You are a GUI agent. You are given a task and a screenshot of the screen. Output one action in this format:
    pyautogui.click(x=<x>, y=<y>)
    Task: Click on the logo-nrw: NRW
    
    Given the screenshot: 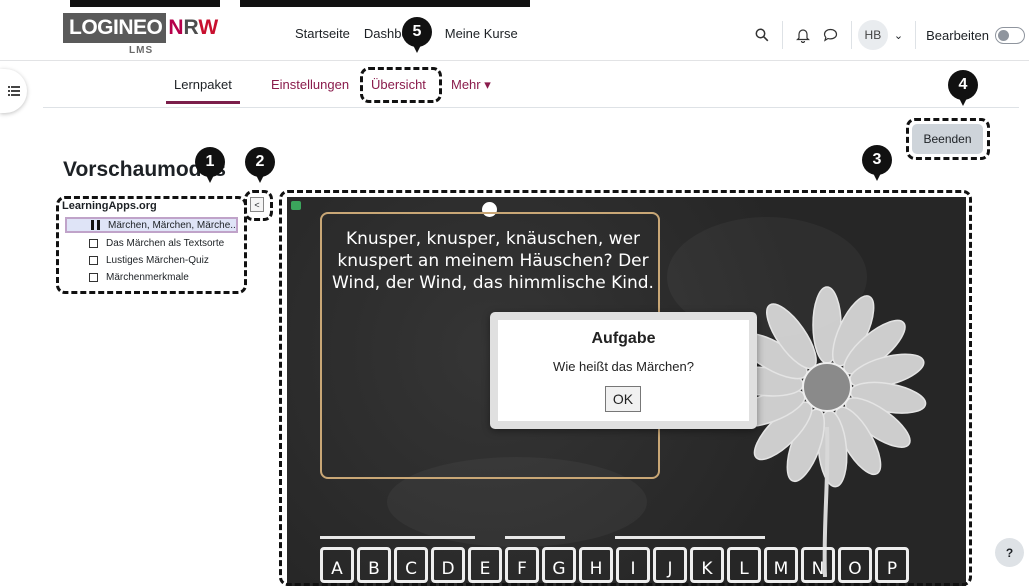 What is the action you would take?
    pyautogui.click(x=193, y=27)
    